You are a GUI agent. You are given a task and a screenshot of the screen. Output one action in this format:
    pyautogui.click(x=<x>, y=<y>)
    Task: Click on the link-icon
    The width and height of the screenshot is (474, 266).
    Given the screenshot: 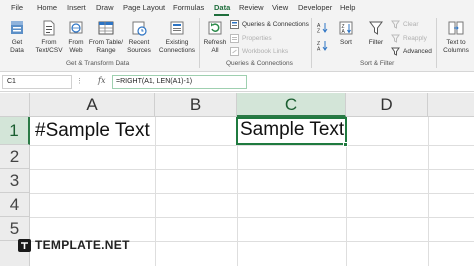 What is the action you would take?
    pyautogui.click(x=234, y=51)
    